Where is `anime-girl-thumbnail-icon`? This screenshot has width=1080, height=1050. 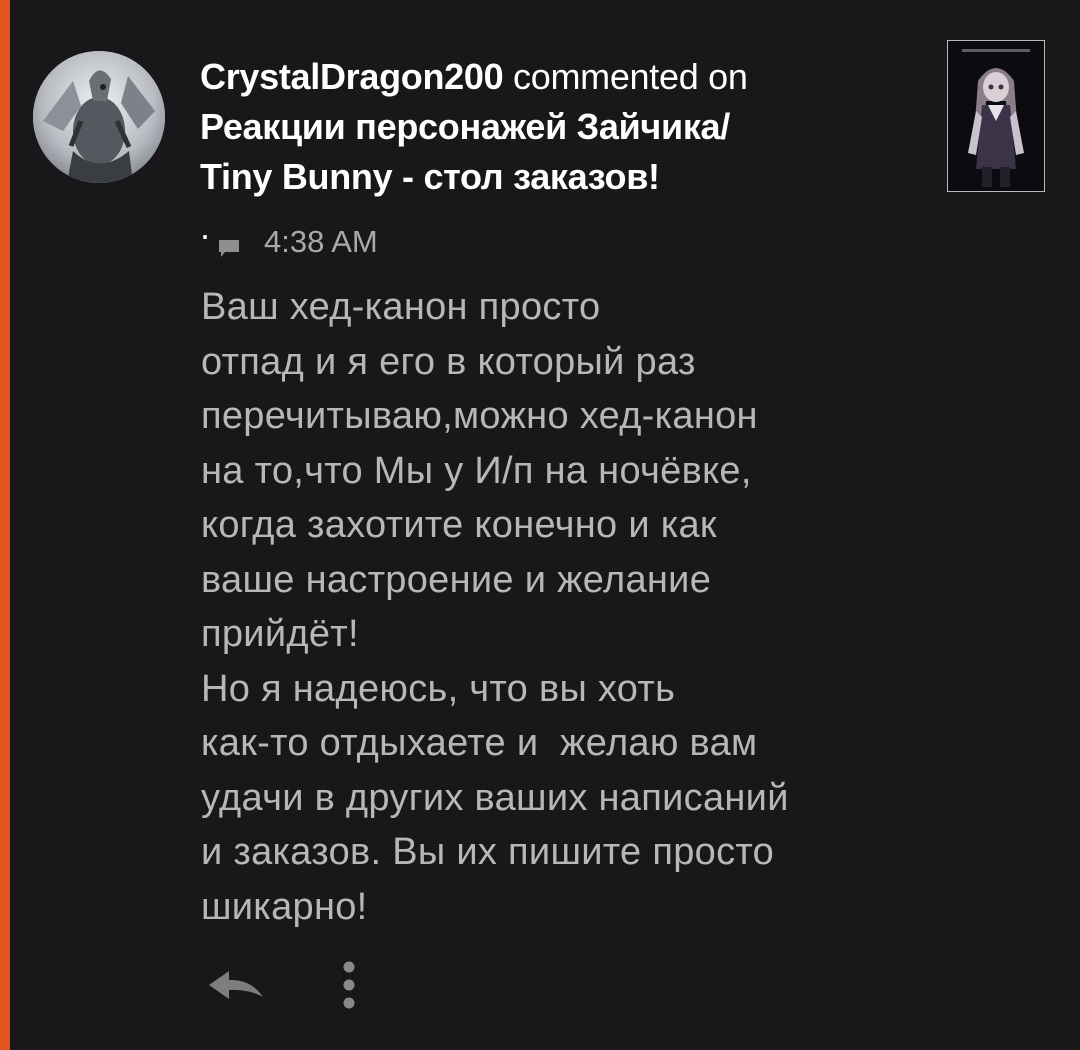 anime-girl-thumbnail-icon is located at coordinates (996, 116).